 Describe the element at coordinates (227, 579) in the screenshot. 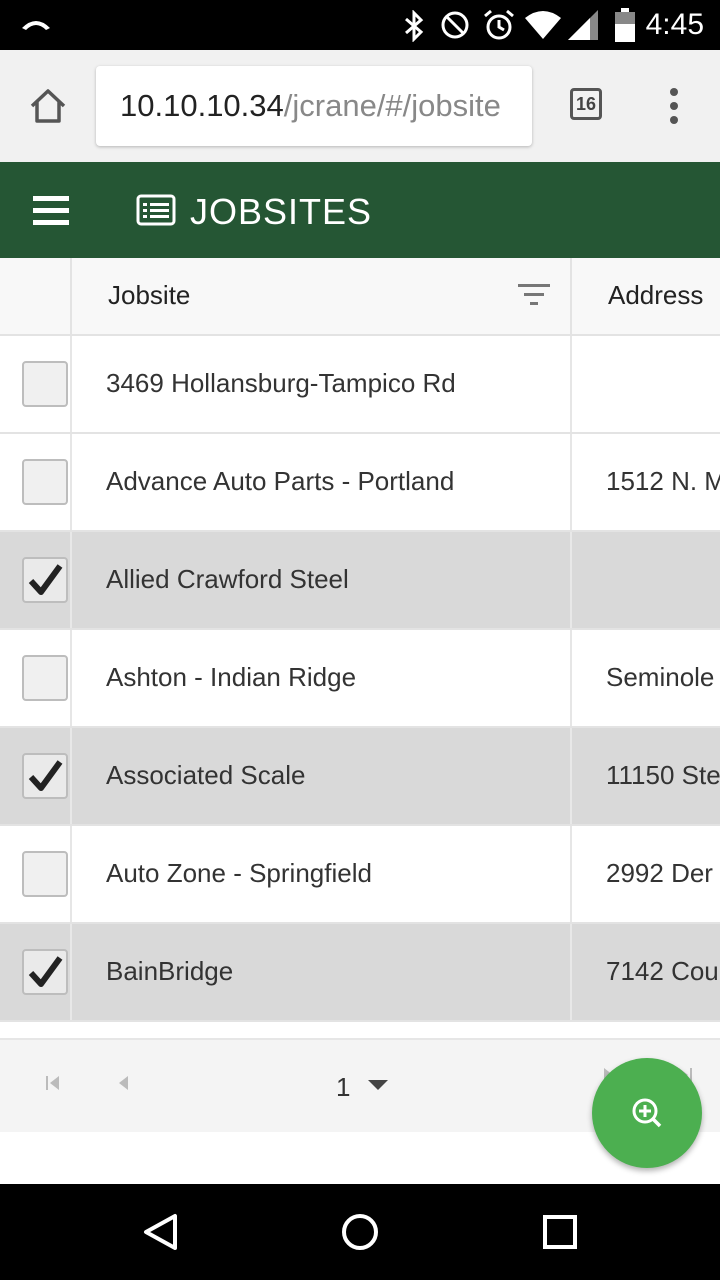

I see `cell-jobsite: Allied Crawford Steel` at that location.